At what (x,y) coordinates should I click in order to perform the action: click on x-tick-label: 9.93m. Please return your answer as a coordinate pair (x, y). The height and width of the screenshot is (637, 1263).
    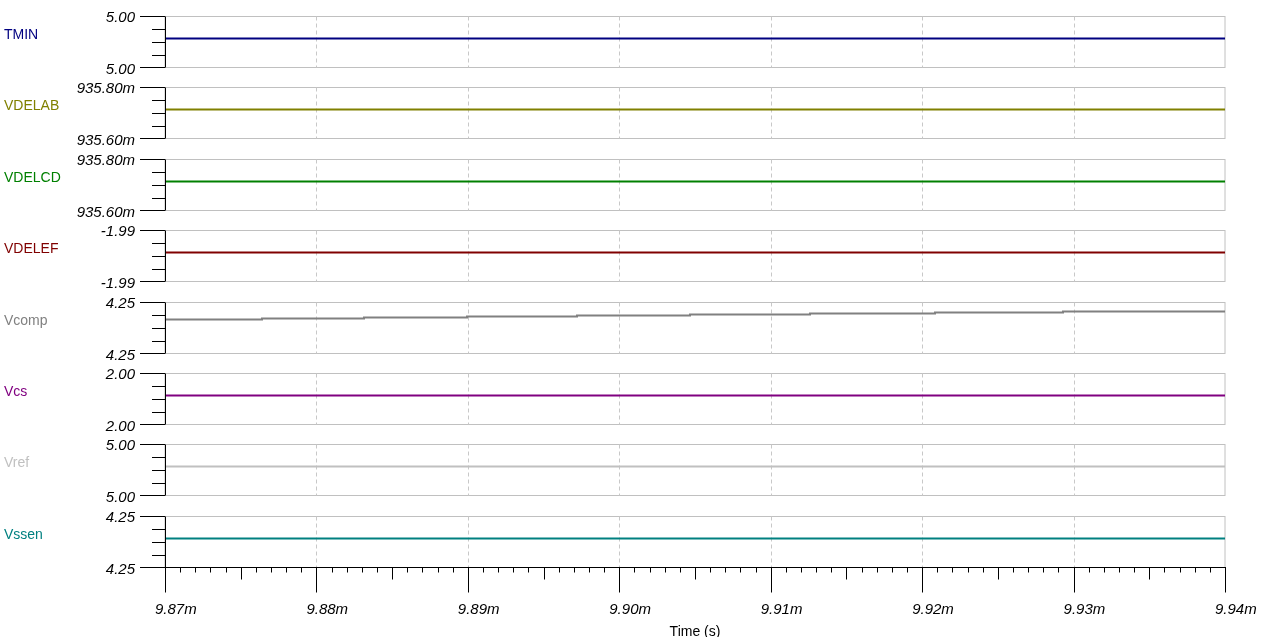
    Looking at the image, I should click on (1084, 608).